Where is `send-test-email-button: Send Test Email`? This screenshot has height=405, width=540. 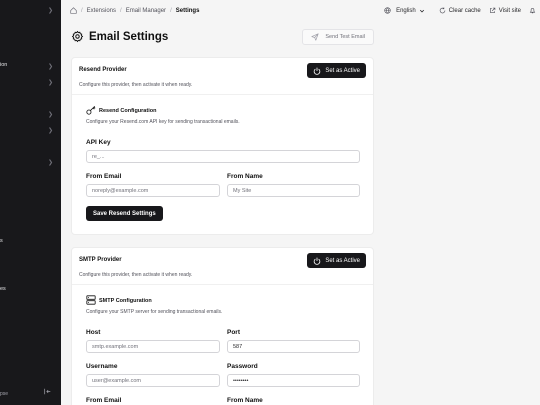 send-test-email-button: Send Test Email is located at coordinates (338, 37).